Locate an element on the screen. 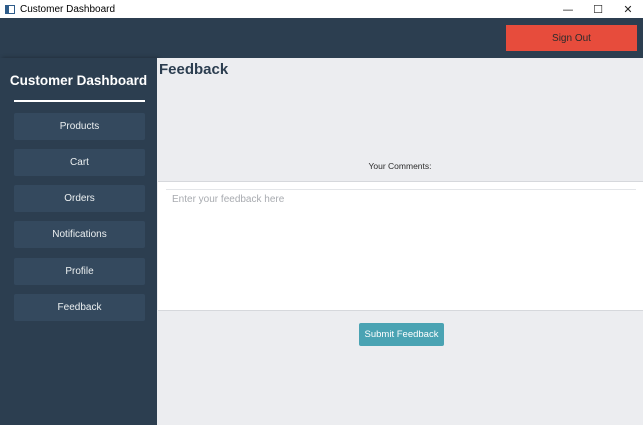 The height and width of the screenshot is (425, 643). sidebar-item-feedback: Feedback is located at coordinates (79, 307).